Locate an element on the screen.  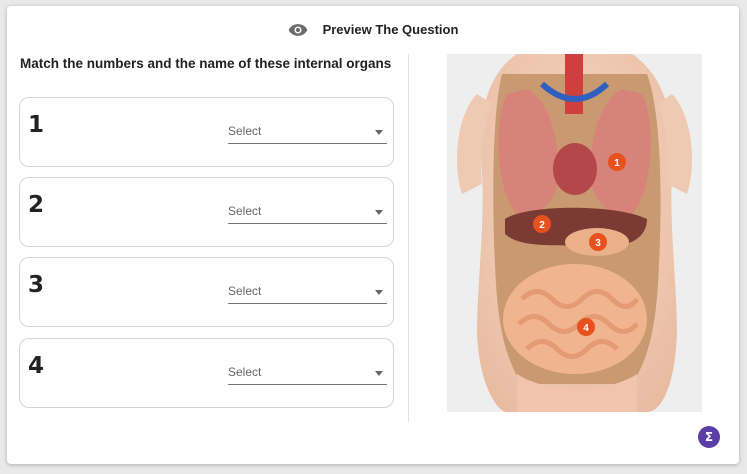
formula-button: Σ is located at coordinates (709, 437).